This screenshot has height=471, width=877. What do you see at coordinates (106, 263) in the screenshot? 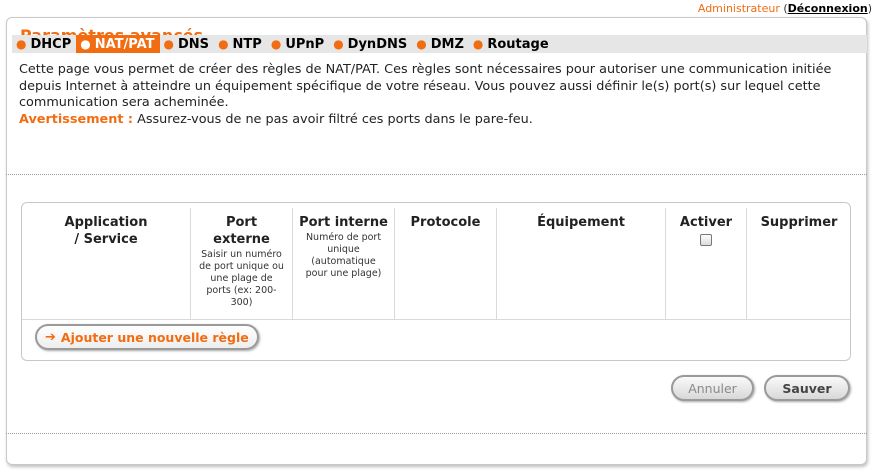
I see `col-application: Application / Service` at bounding box center [106, 263].